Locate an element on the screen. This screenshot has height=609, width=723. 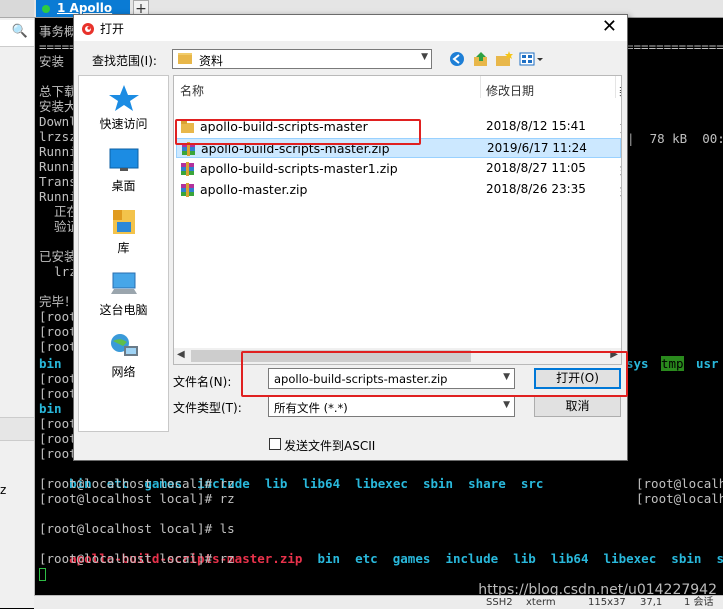
dir-entry: lib64 is located at coordinates (569, 558).